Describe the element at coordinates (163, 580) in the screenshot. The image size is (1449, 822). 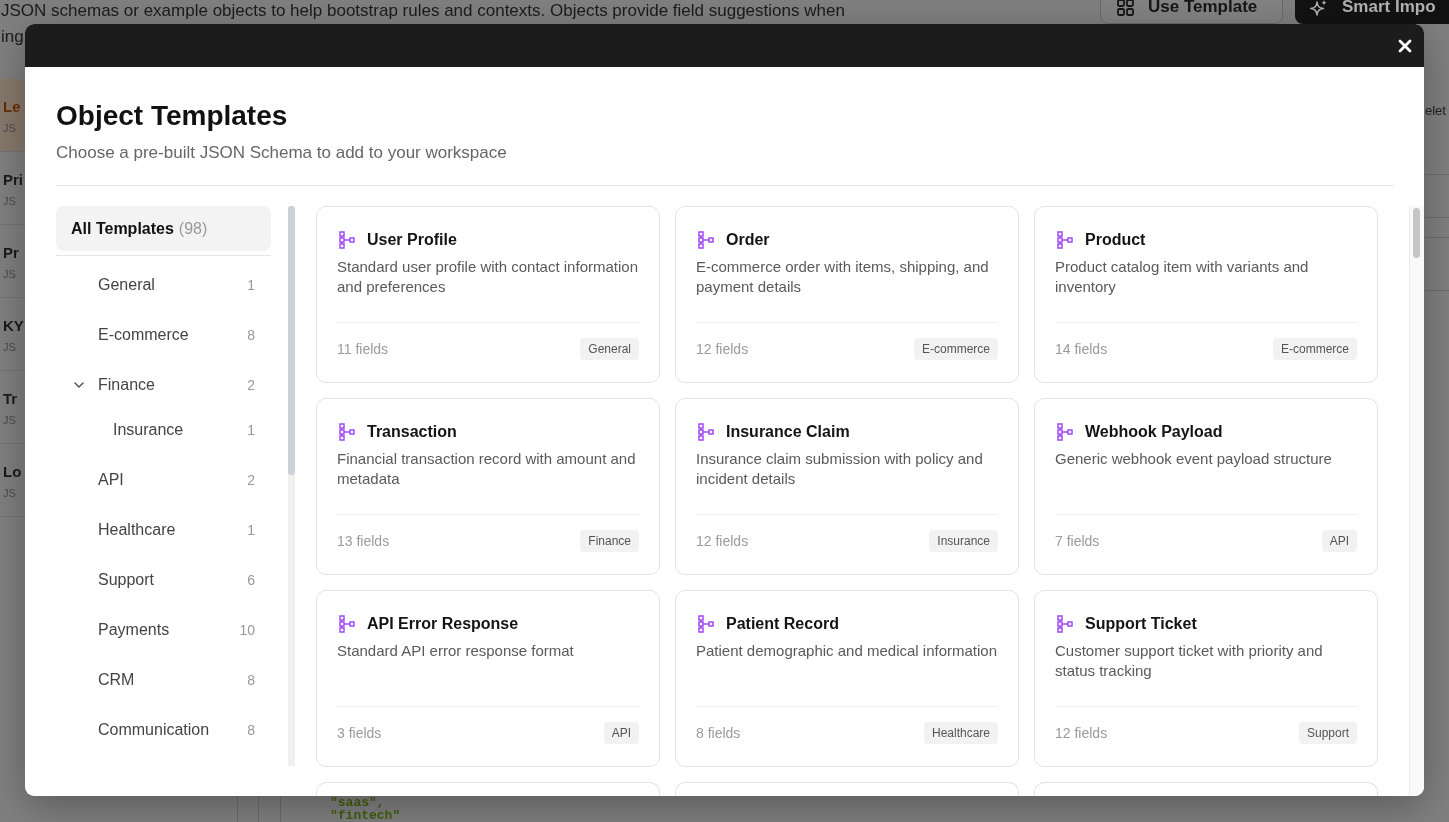
I see `category-item: Support 6` at that location.